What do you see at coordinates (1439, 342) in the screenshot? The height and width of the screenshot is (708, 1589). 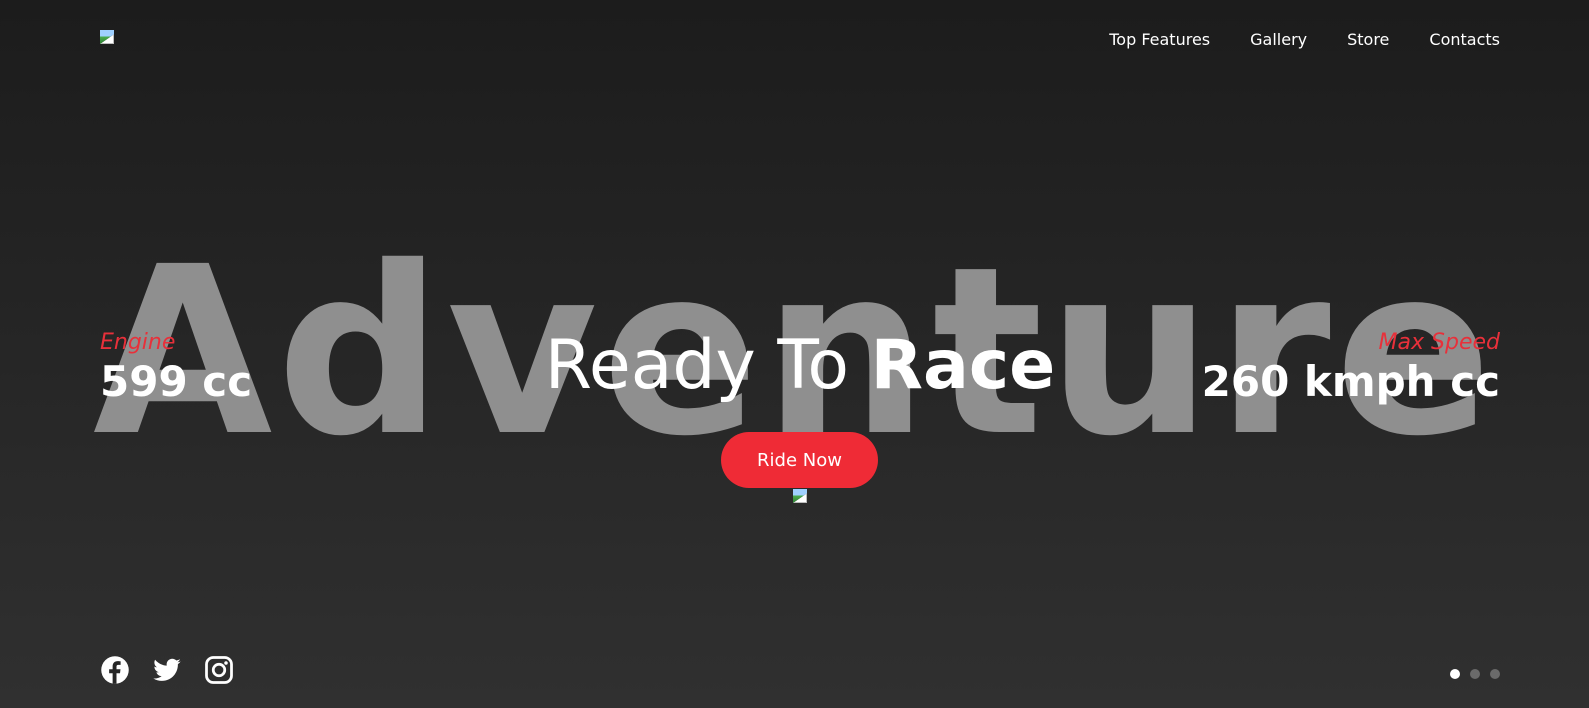 I see `max-speed-label: Max Speed` at bounding box center [1439, 342].